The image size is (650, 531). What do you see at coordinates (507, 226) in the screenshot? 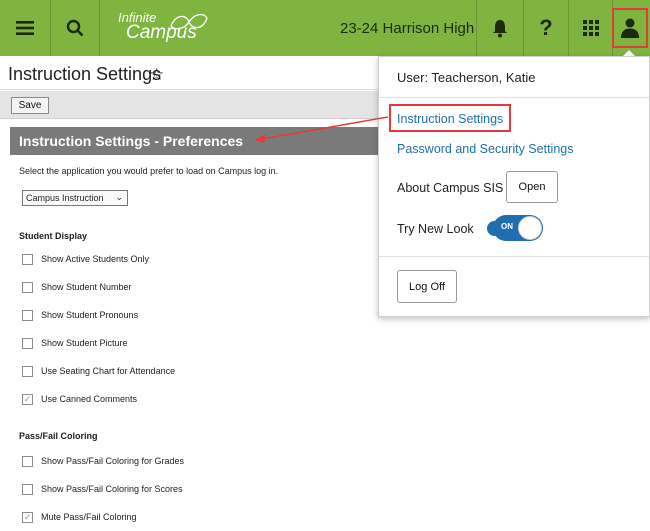
I see `toggle-state: ON` at bounding box center [507, 226].